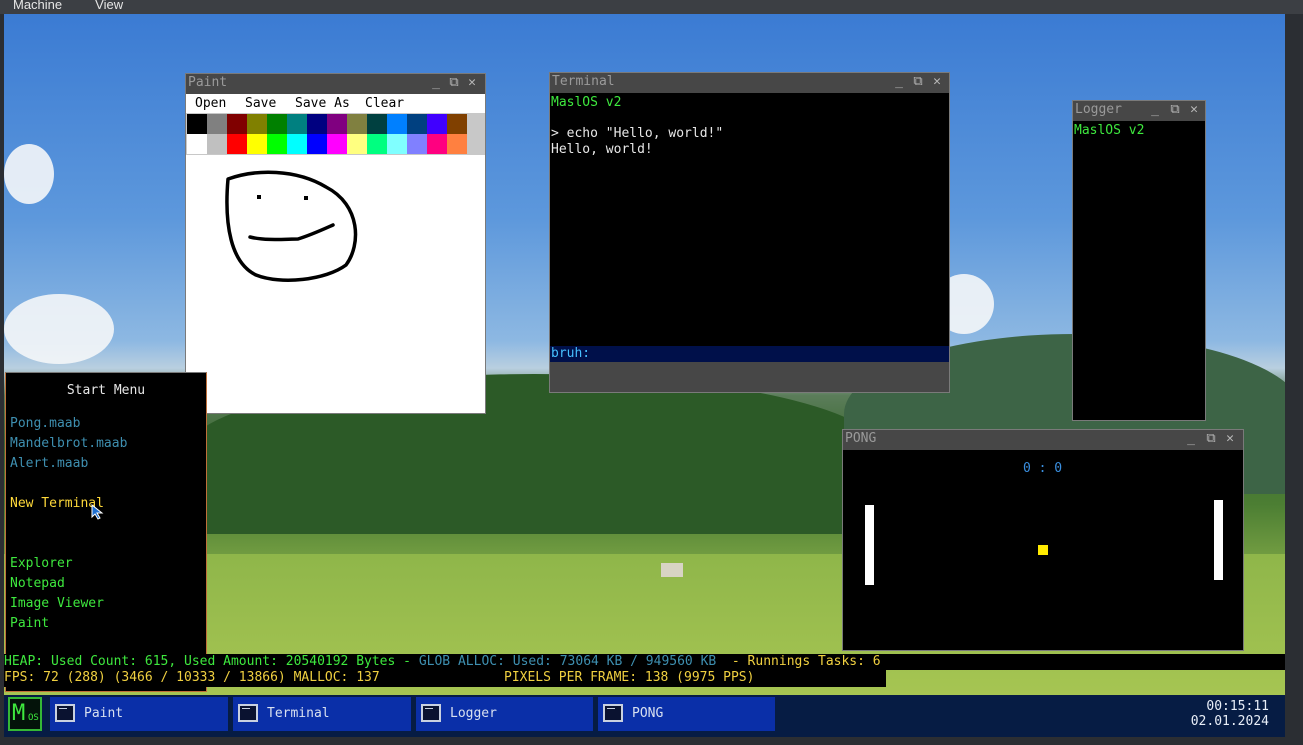 The width and height of the screenshot is (1303, 745). I want to click on start-button: M OS, so click(25, 714).